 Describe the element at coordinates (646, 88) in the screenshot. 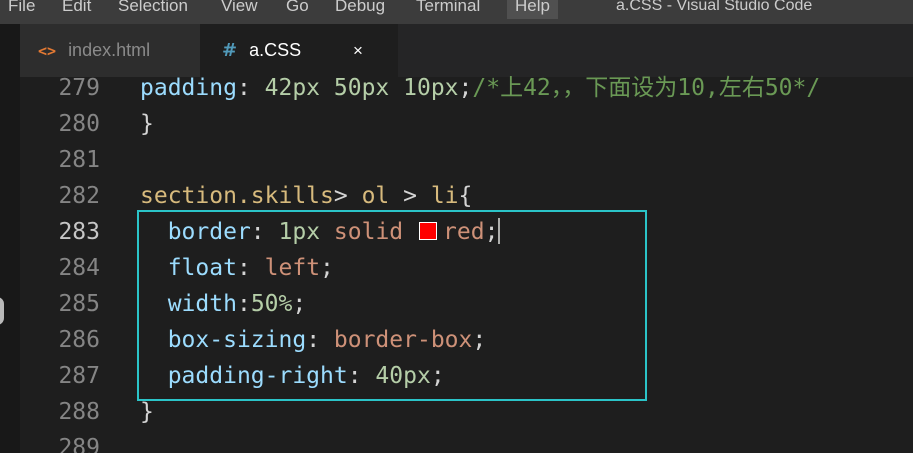

I see `code-token: /*上42，，下面设为10,左右50*/` at that location.